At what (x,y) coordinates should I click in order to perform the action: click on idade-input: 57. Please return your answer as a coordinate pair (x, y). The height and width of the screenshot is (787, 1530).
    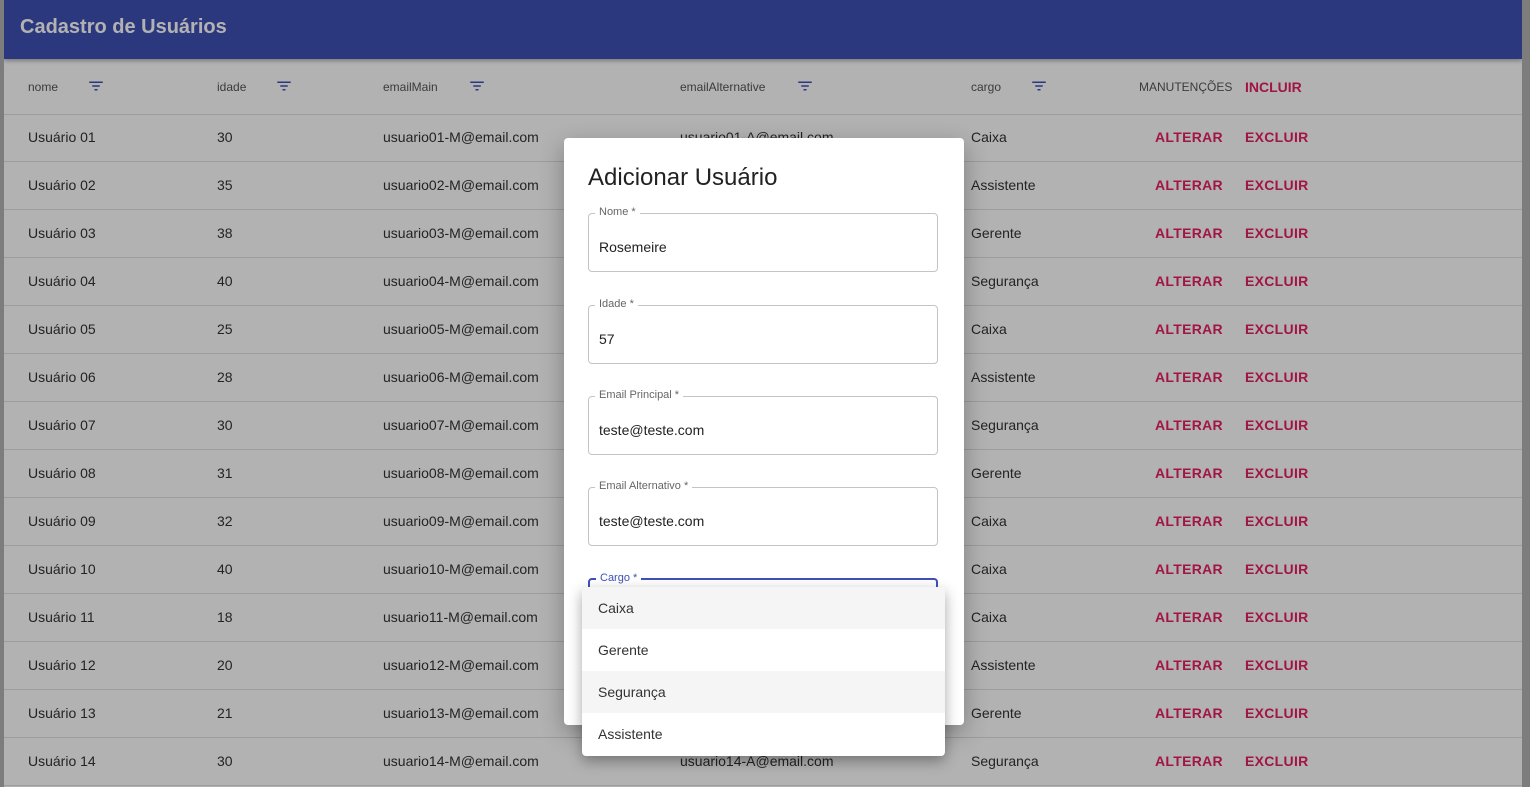
    Looking at the image, I should click on (759, 334).